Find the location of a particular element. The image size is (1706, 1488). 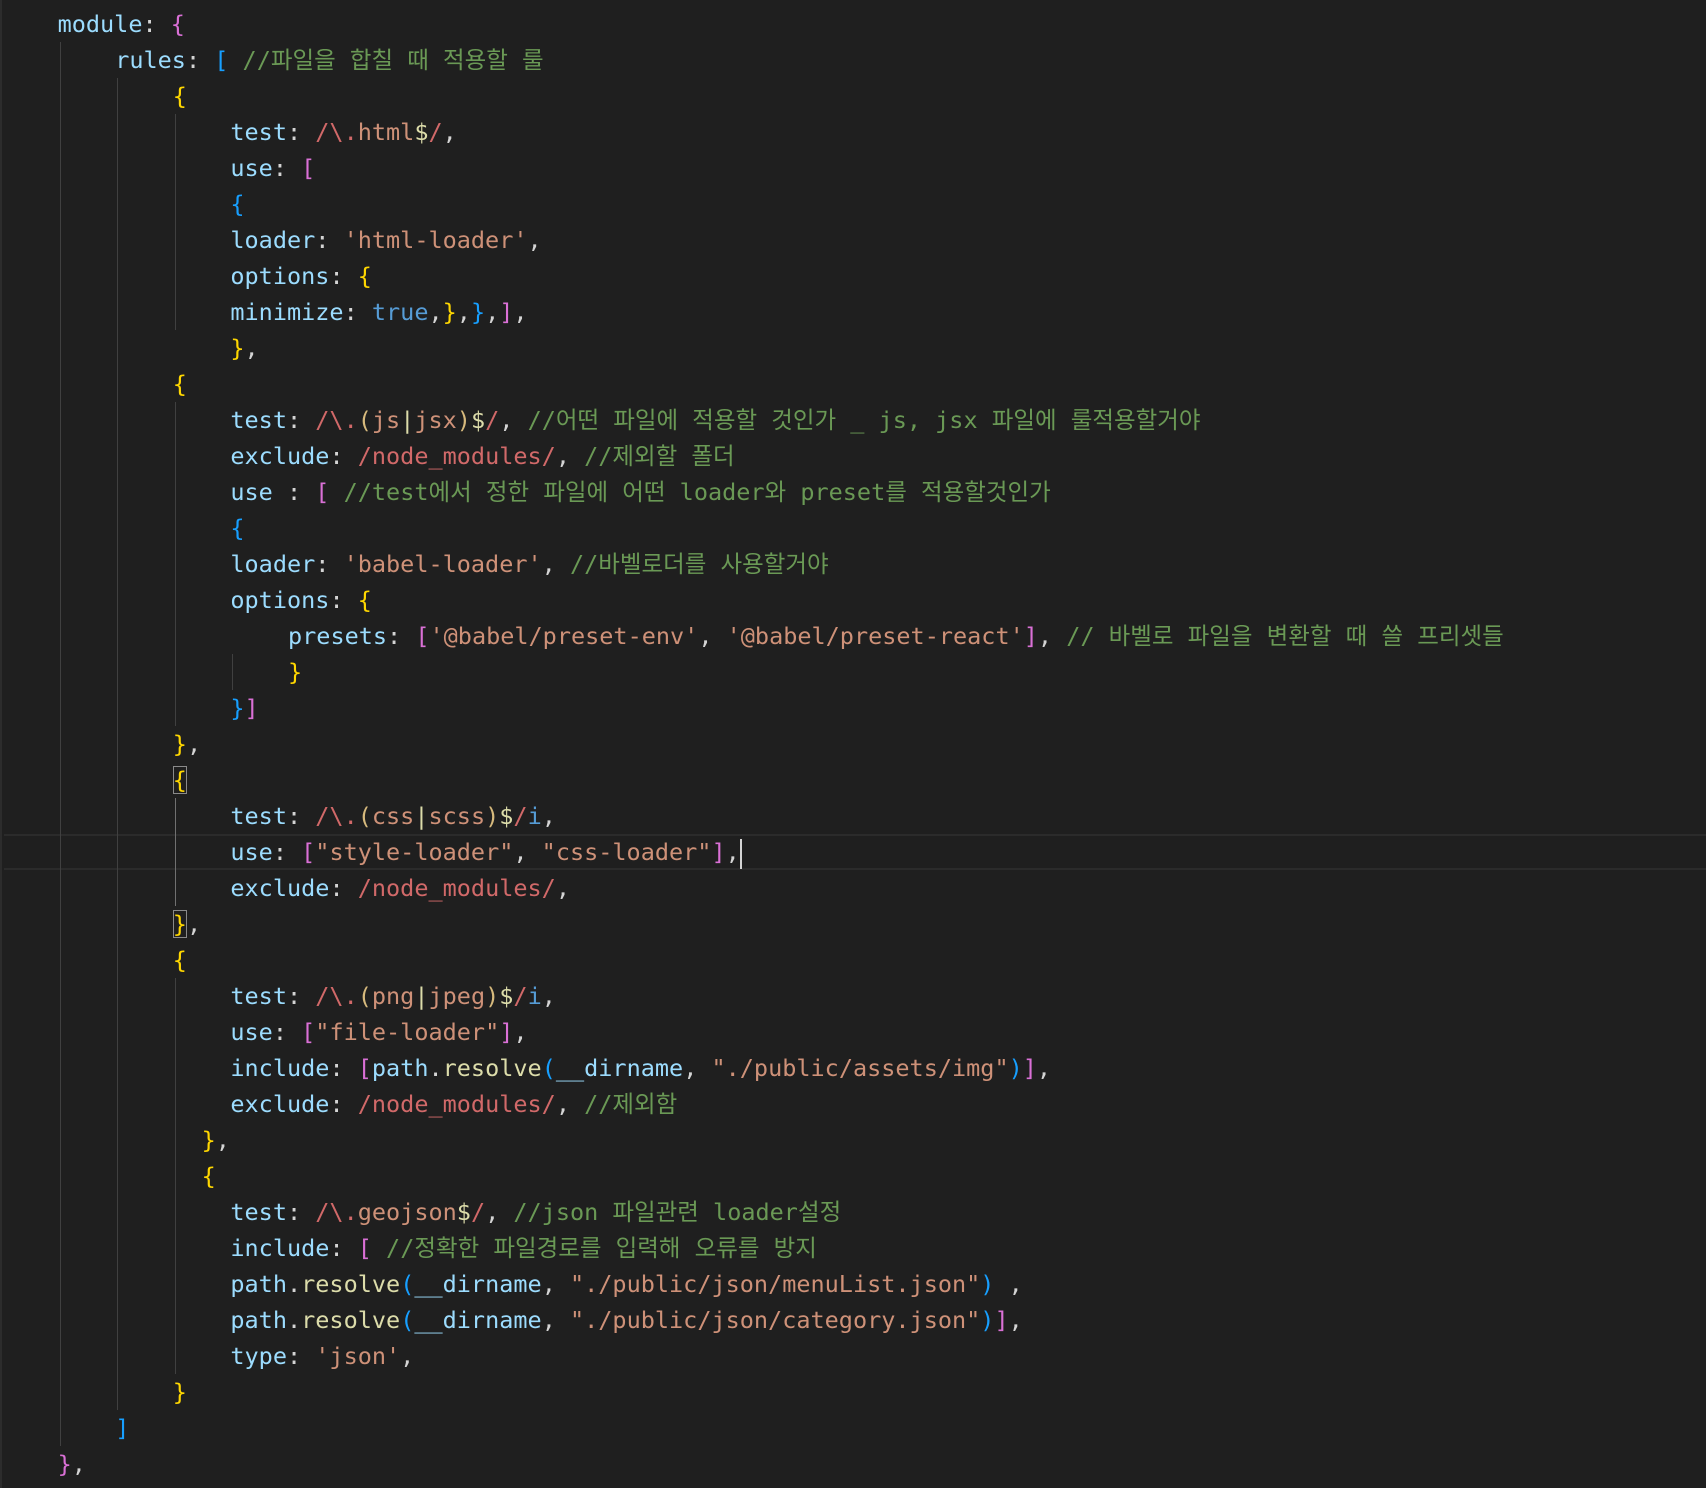

code-line: use: ["file-loader"], is located at coordinates (378, 1032).